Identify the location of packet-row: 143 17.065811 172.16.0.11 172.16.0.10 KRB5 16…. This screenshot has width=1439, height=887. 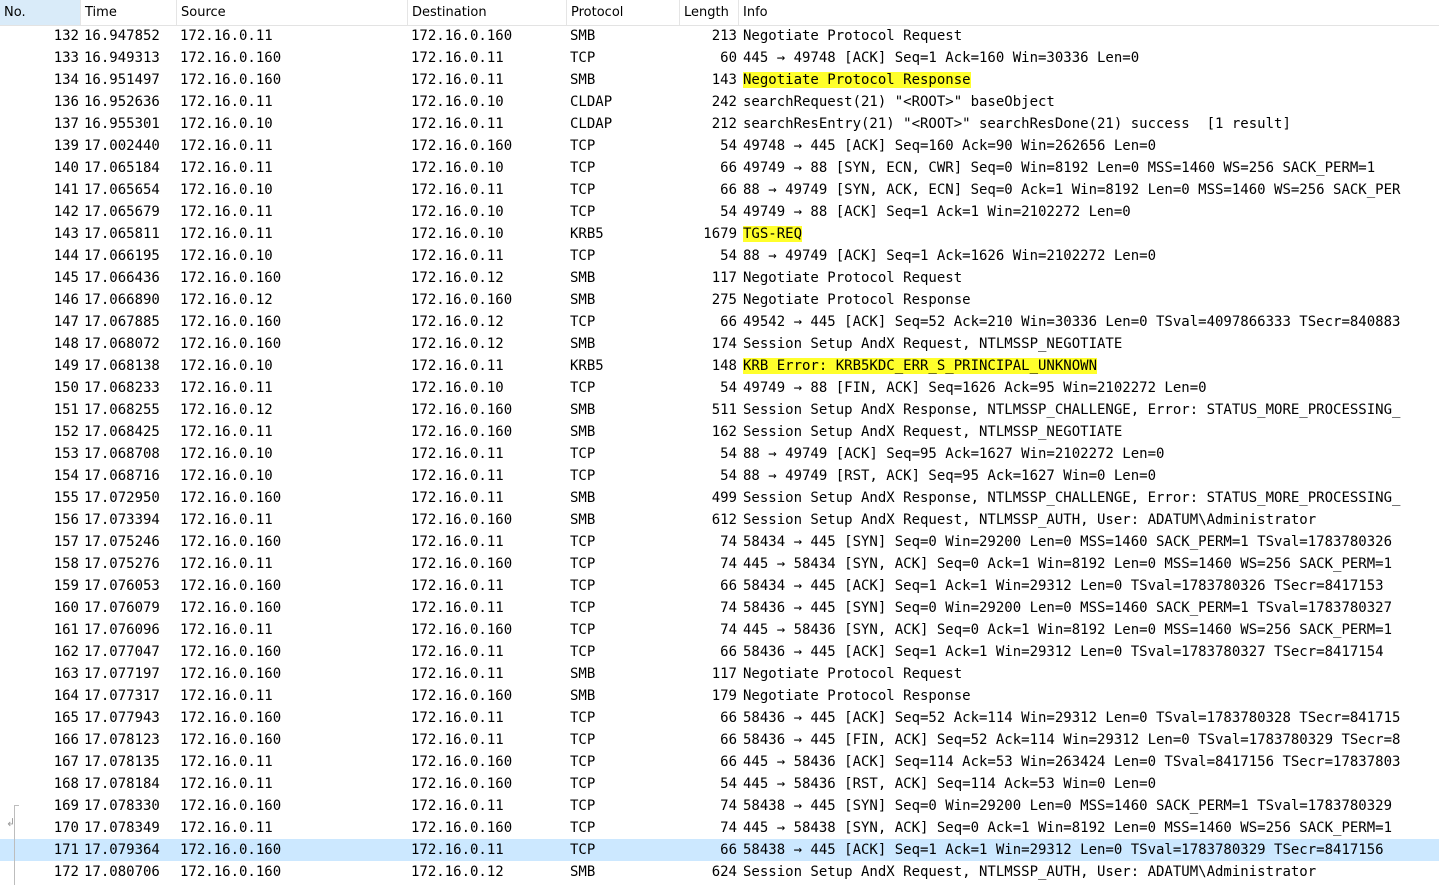
(719, 234).